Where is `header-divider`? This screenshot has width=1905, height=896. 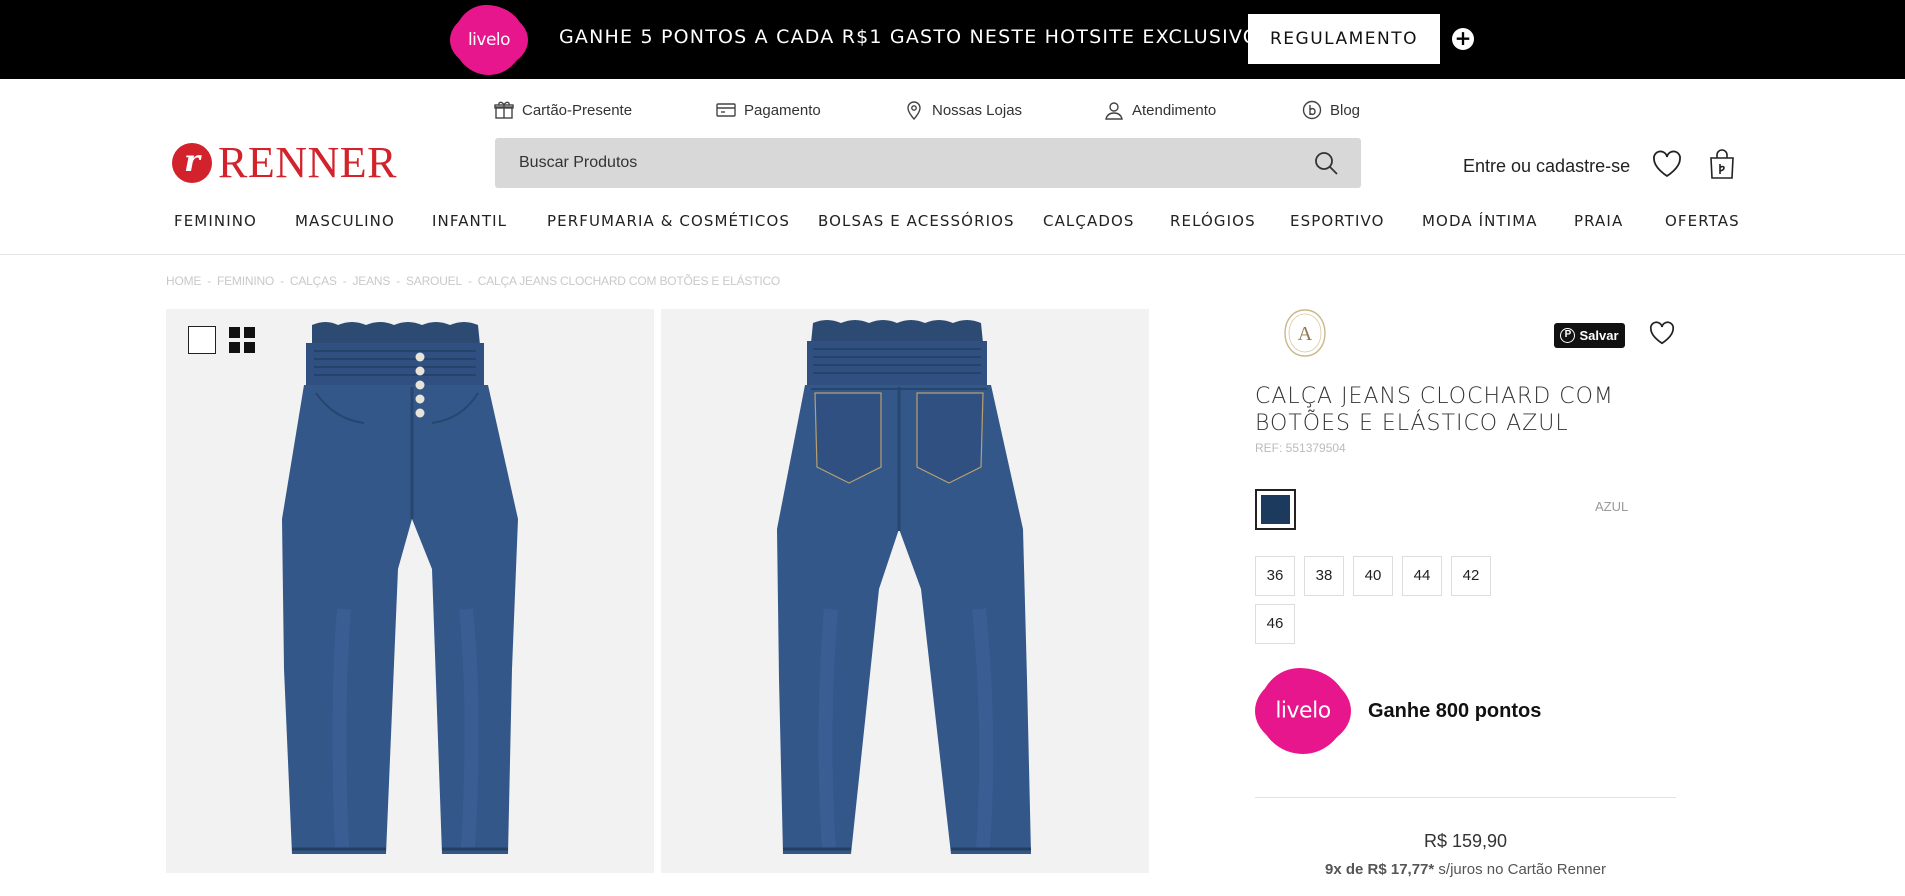
header-divider is located at coordinates (952, 254).